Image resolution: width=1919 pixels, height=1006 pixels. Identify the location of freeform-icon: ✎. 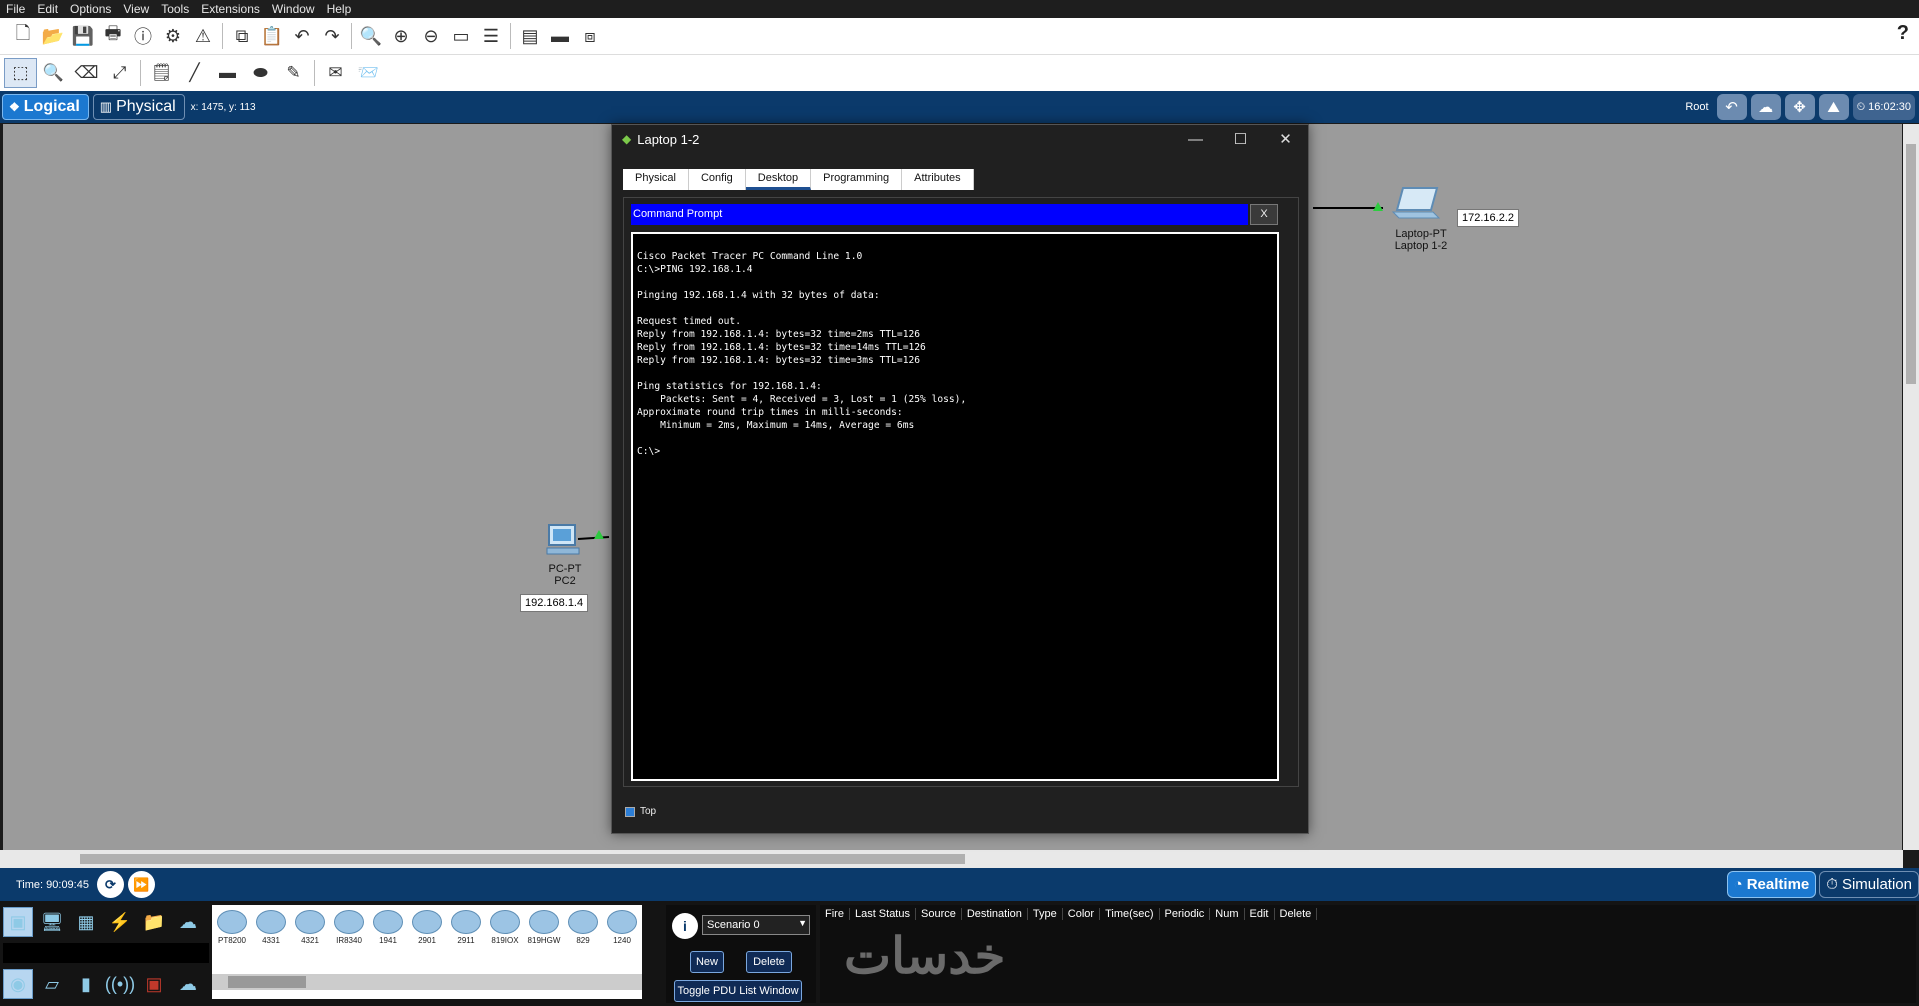
(293, 73).